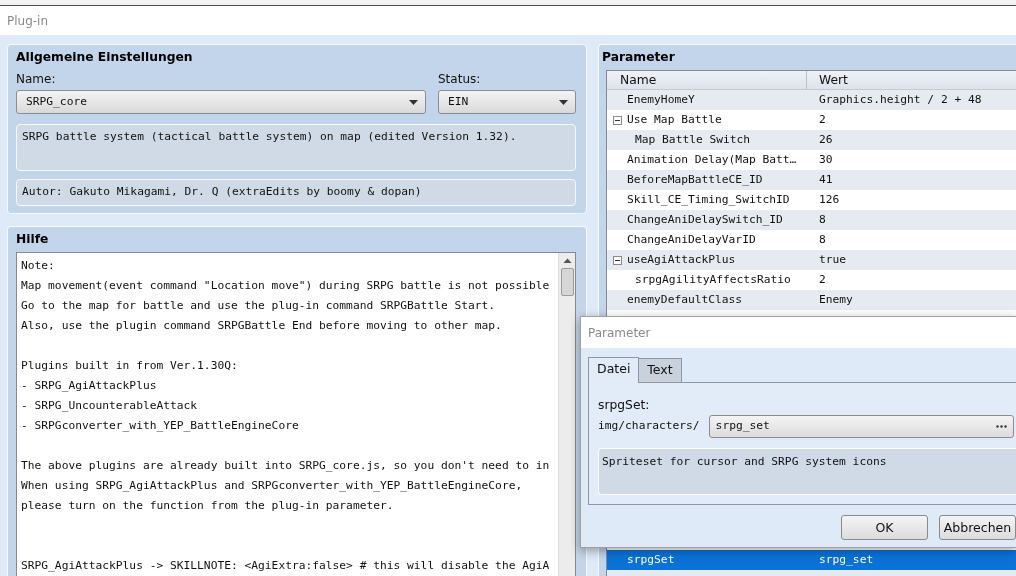  What do you see at coordinates (681, 260) in the screenshot?
I see `parameter-name: useAgiAttackPlus` at bounding box center [681, 260].